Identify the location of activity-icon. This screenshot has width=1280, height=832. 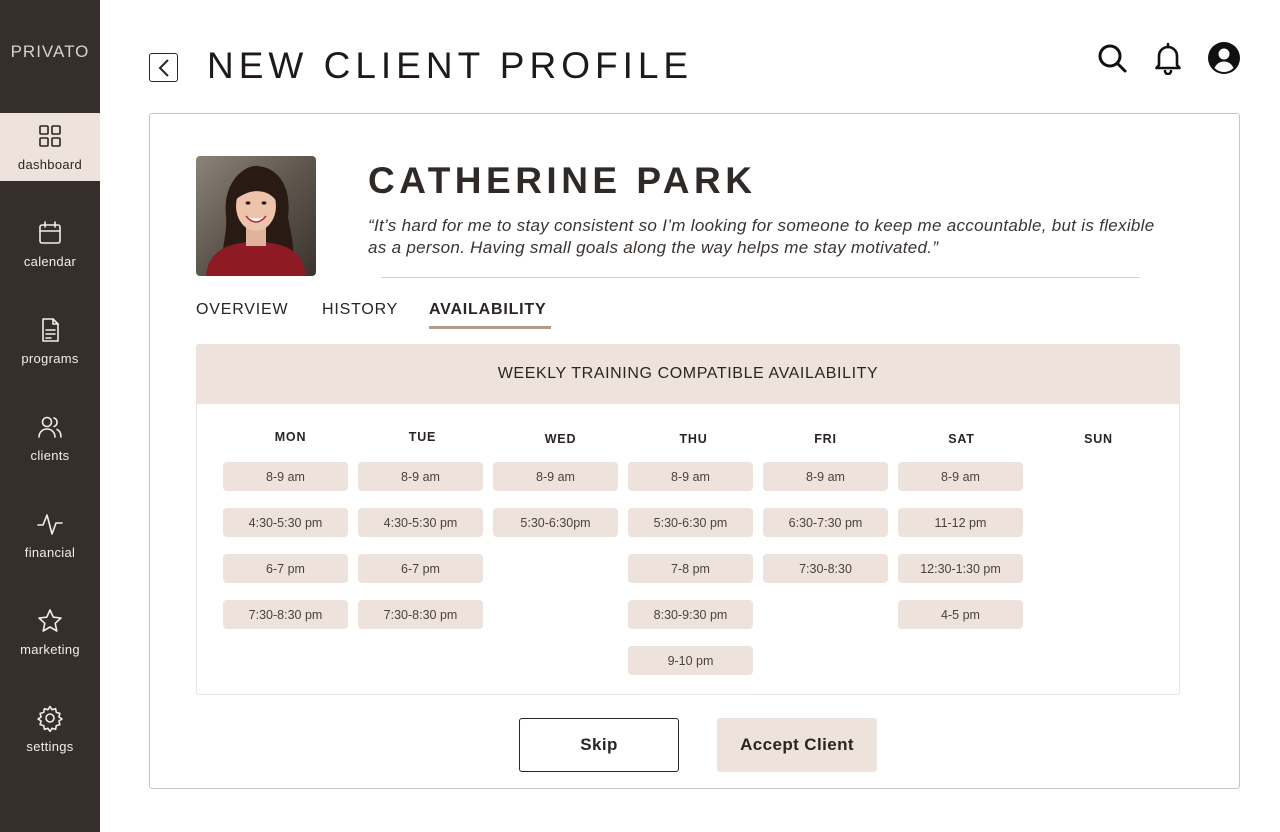
(50, 524).